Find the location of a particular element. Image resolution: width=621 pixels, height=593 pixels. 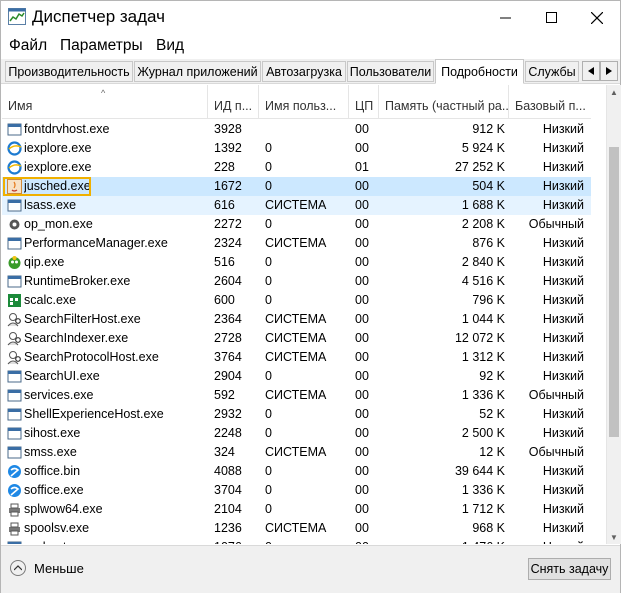

tab-scroll-left-button is located at coordinates (591, 71).